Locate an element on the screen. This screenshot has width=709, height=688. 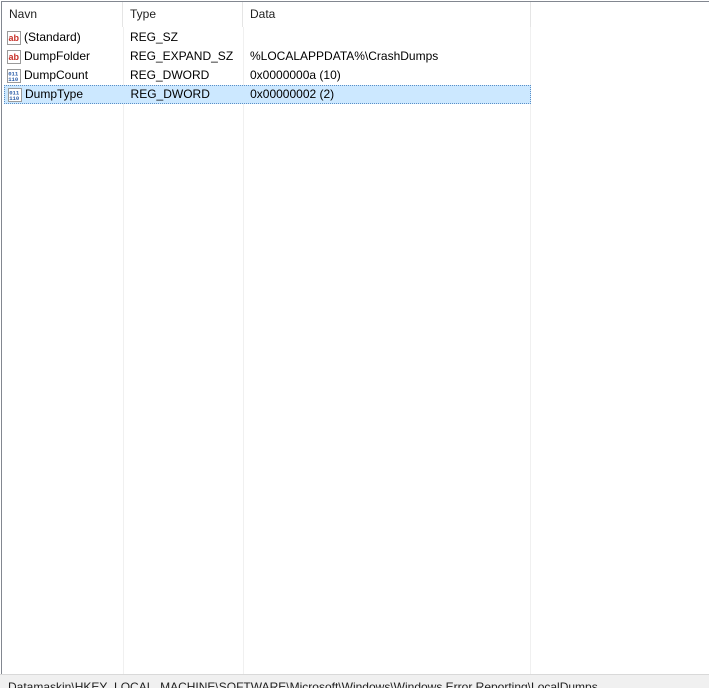
value-type: REG_EXPAND_SZ is located at coordinates (182, 56).